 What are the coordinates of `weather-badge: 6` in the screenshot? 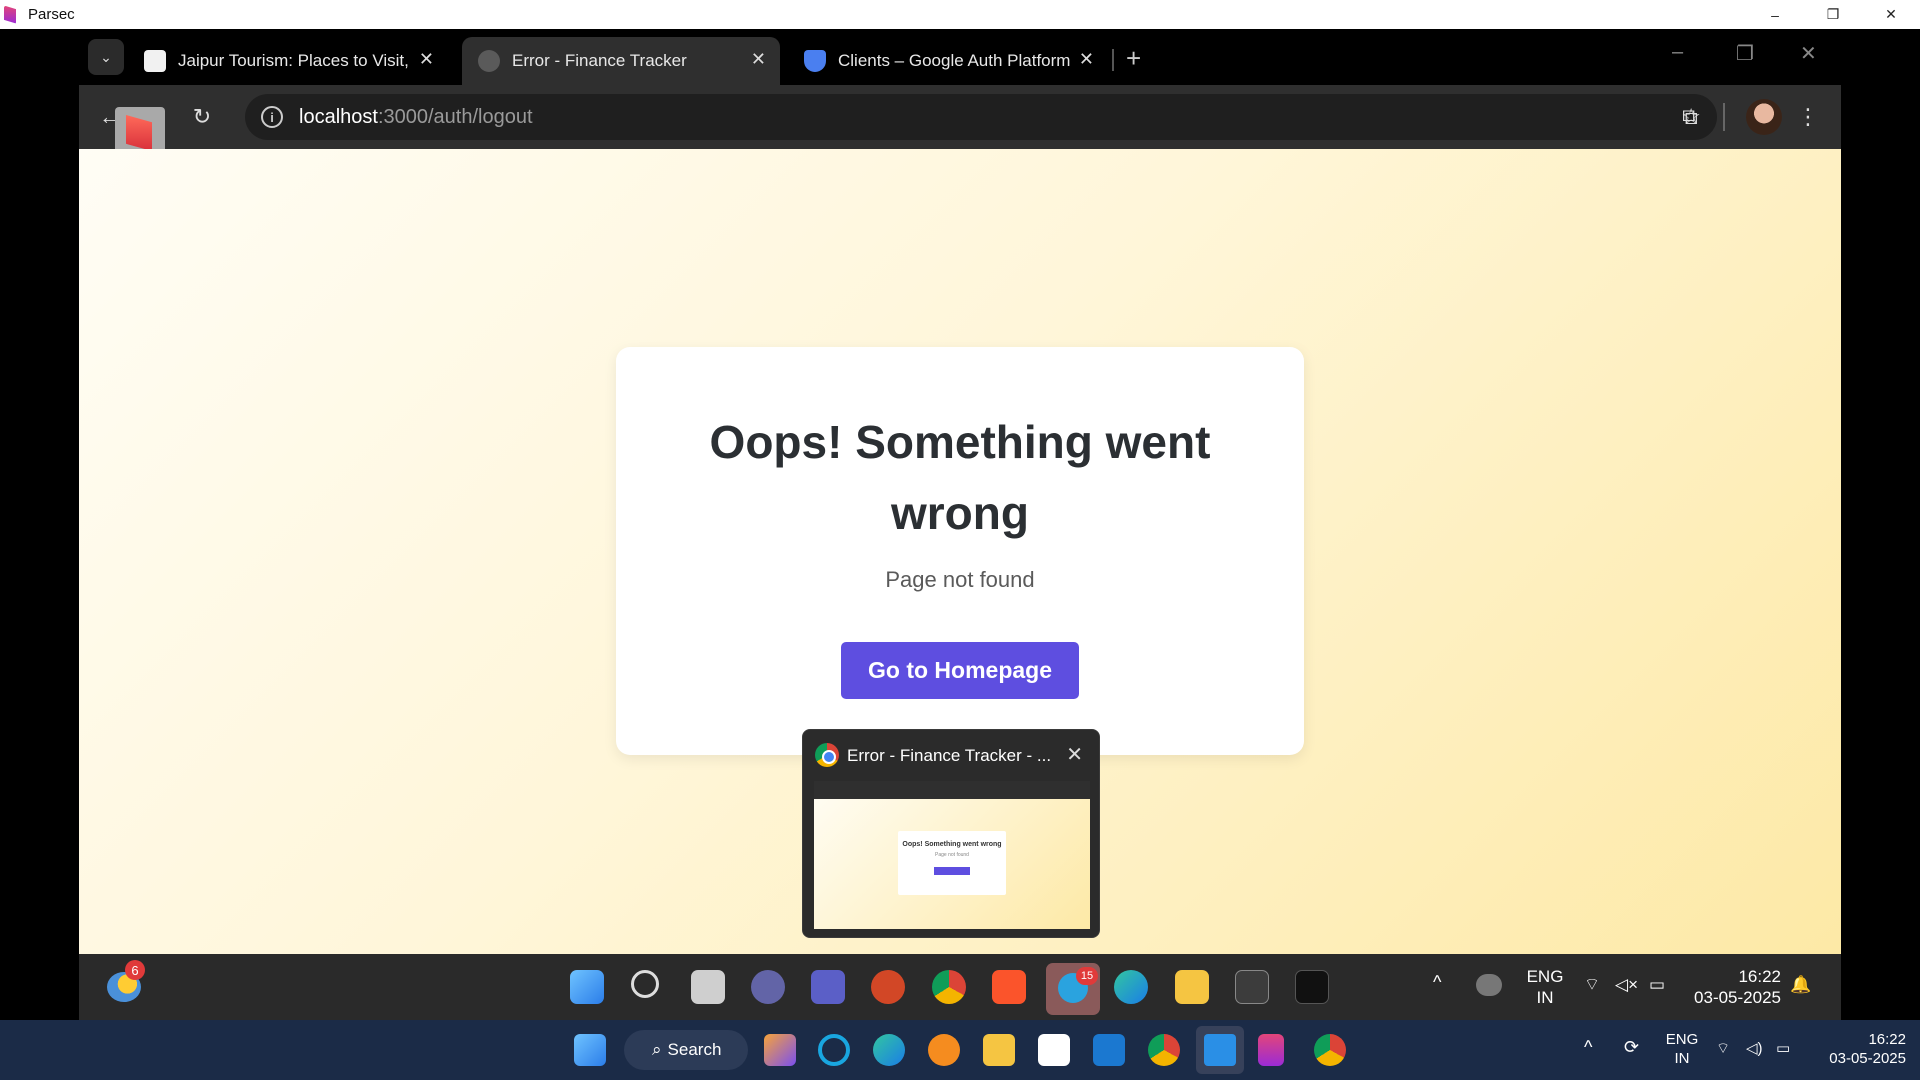 It's located at (135, 970).